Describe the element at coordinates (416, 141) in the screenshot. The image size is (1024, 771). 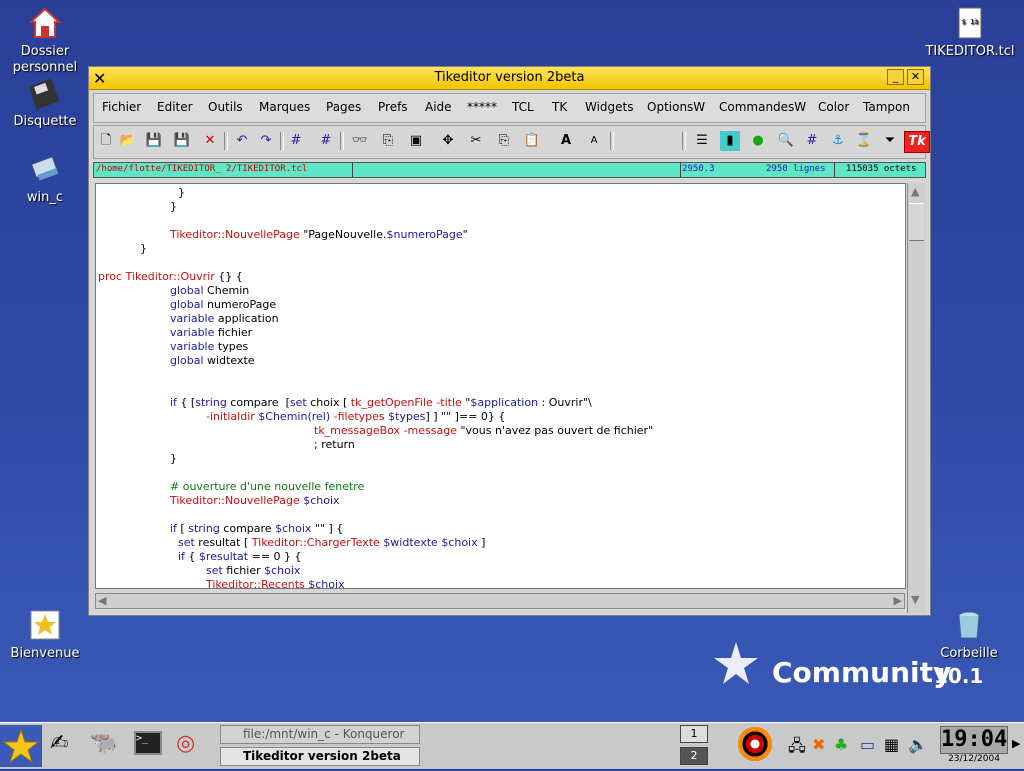
I see `goto-line-icon: ▣` at that location.